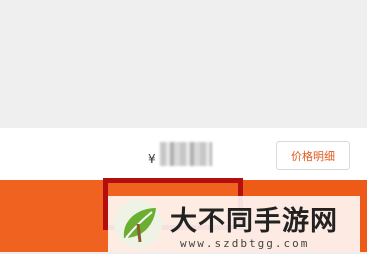 The height and width of the screenshot is (254, 367). I want to click on currency-symbol: ¥, so click(152, 159).